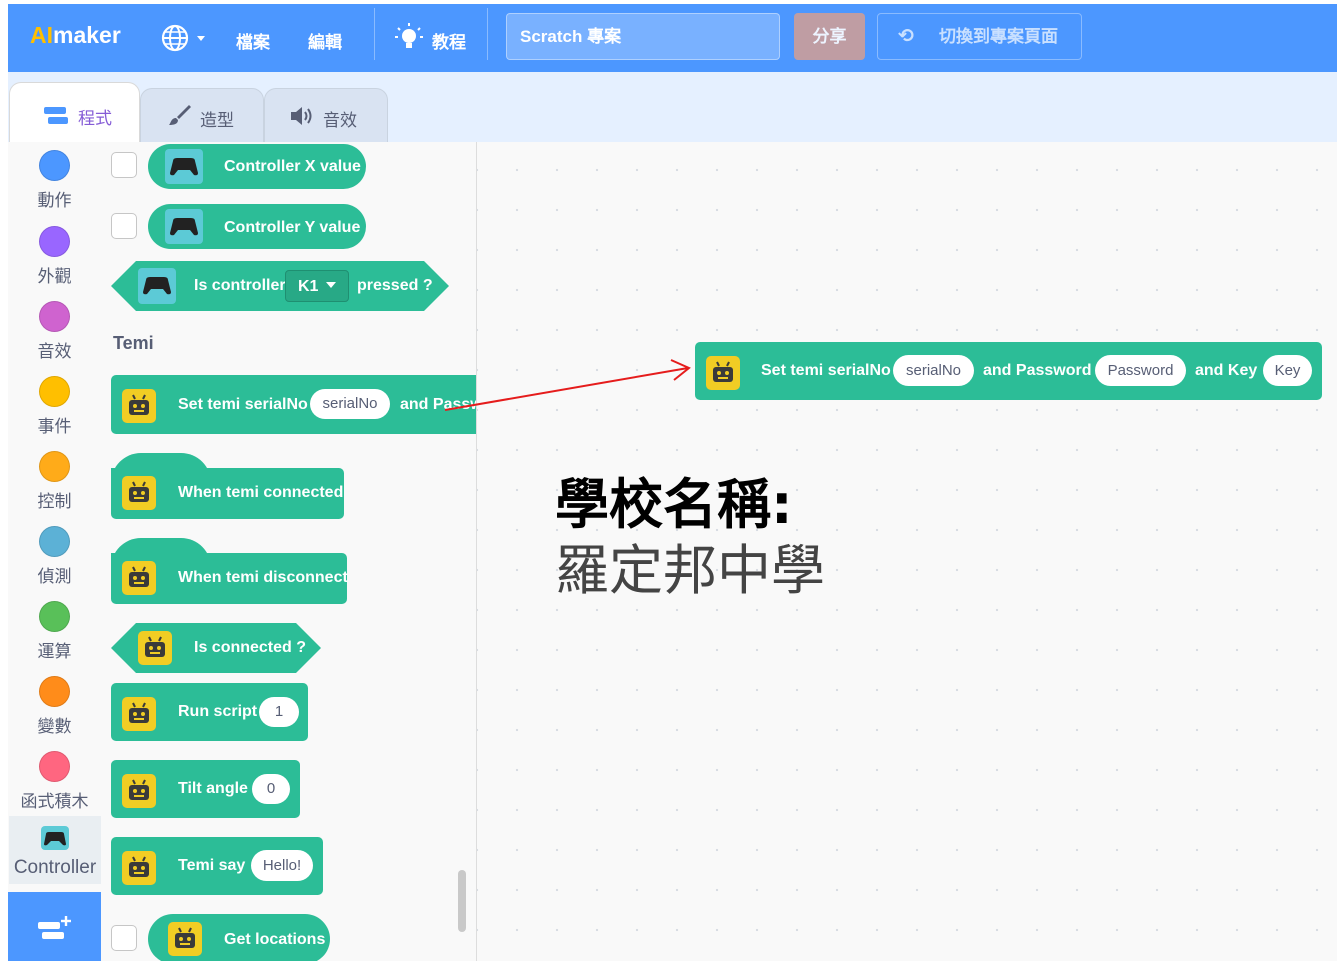 This screenshot has height=961, width=1337. What do you see at coordinates (229, 571) in the screenshot?
I see `block-when-temi-disconnect: When temi disconnect` at bounding box center [229, 571].